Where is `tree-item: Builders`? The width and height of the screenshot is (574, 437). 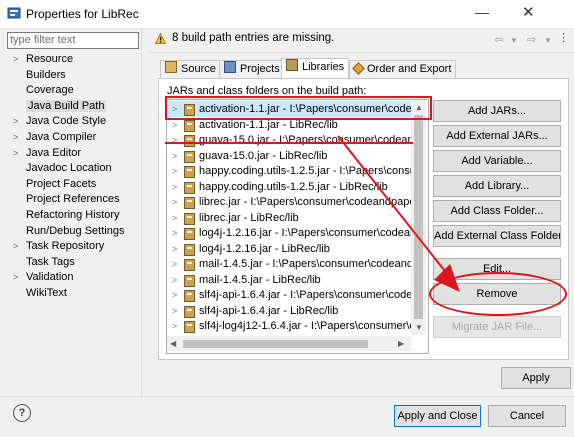 tree-item: Builders is located at coordinates (39, 75).